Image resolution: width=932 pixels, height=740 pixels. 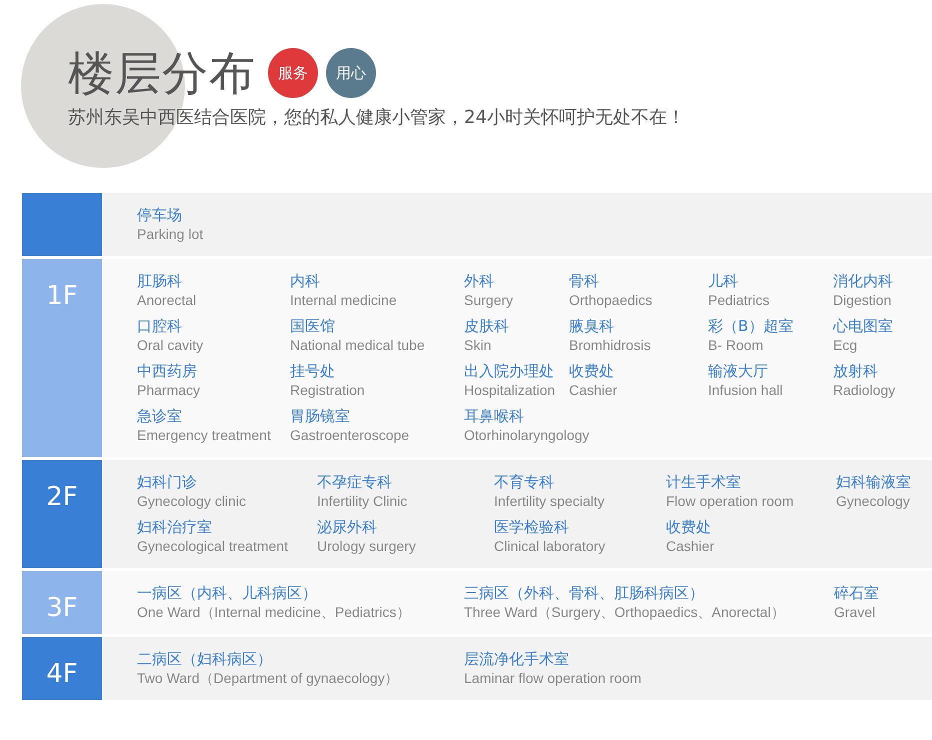 What do you see at coordinates (873, 482) in the screenshot?
I see `department-name: 妇科输液室` at bounding box center [873, 482].